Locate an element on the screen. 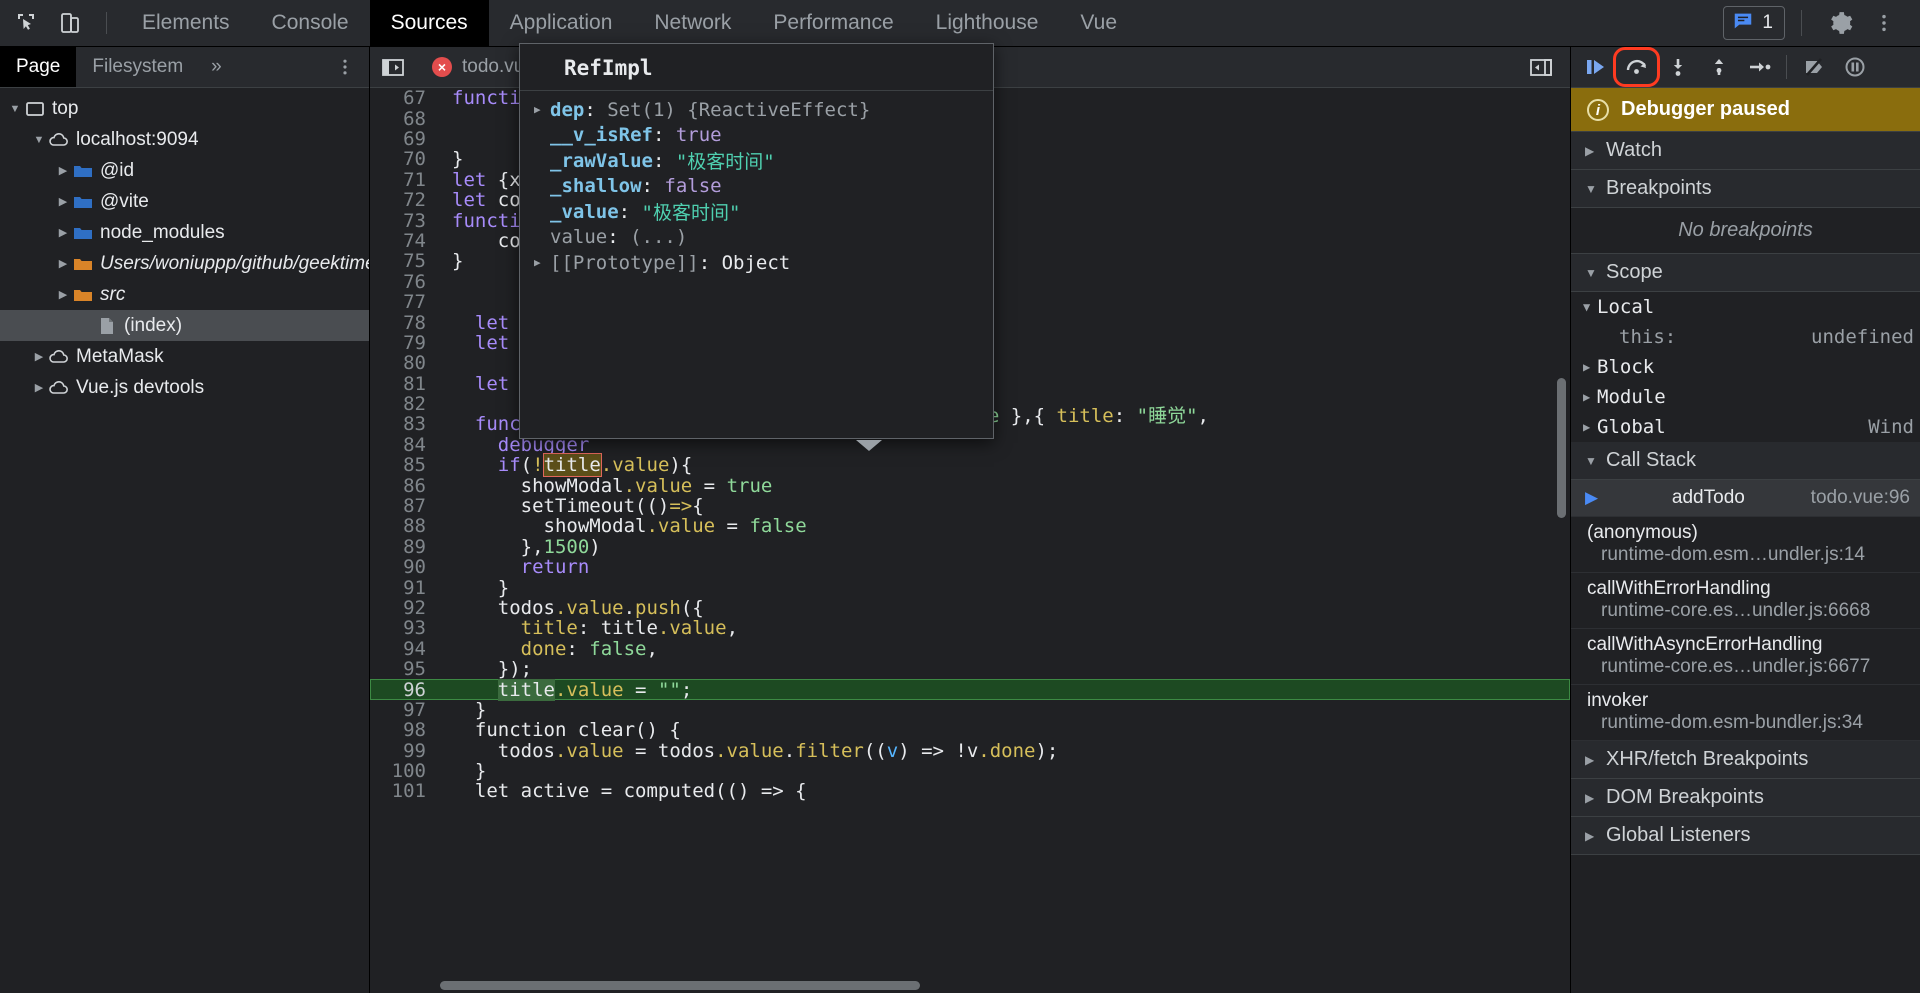  code-line-86: 86 showModal.value = true is located at coordinates (970, 486).